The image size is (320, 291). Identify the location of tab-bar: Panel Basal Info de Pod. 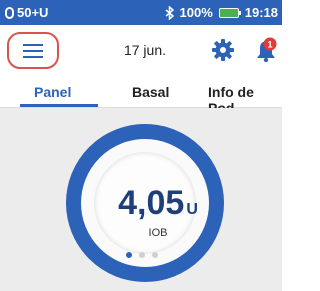
(141, 96).